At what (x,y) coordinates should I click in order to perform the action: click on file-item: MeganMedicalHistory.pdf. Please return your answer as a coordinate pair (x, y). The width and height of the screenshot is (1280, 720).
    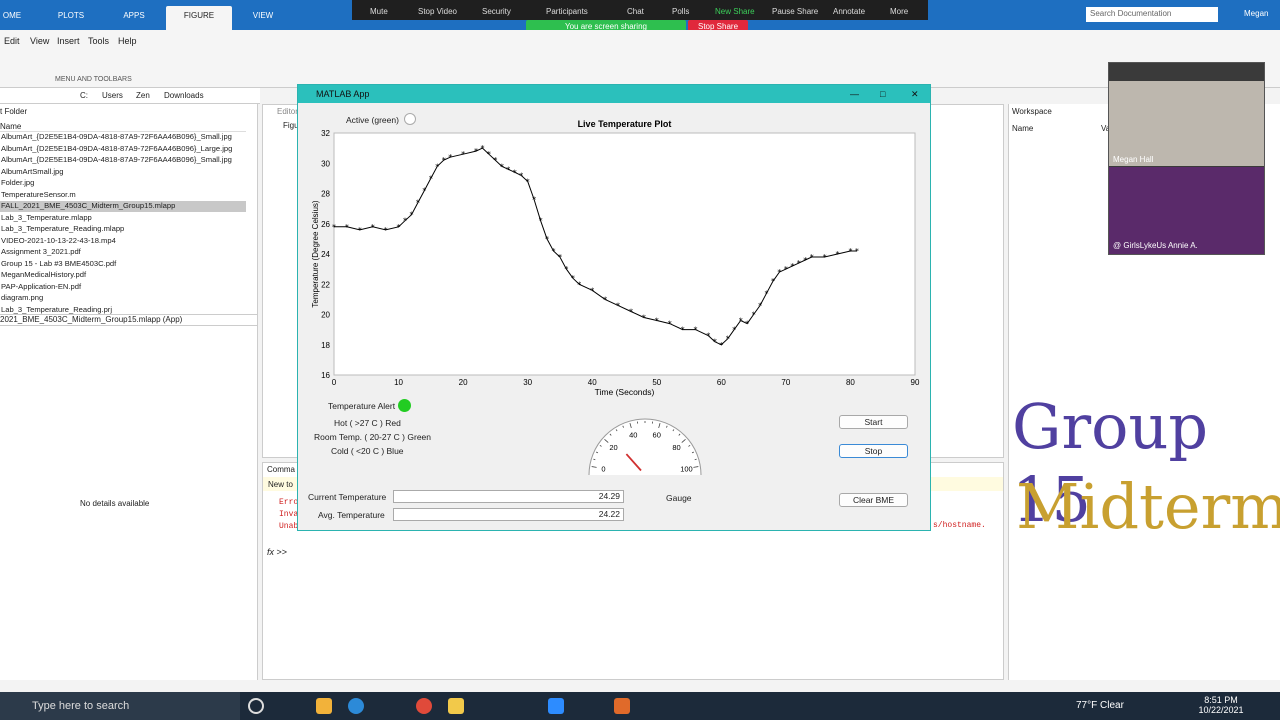
    Looking at the image, I should click on (123, 275).